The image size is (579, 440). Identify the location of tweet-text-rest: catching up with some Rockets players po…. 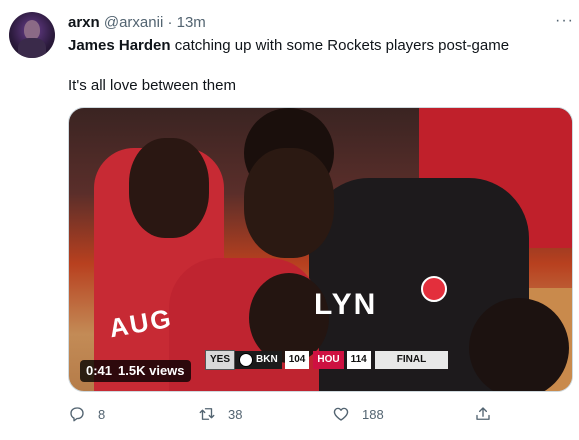
(340, 45).